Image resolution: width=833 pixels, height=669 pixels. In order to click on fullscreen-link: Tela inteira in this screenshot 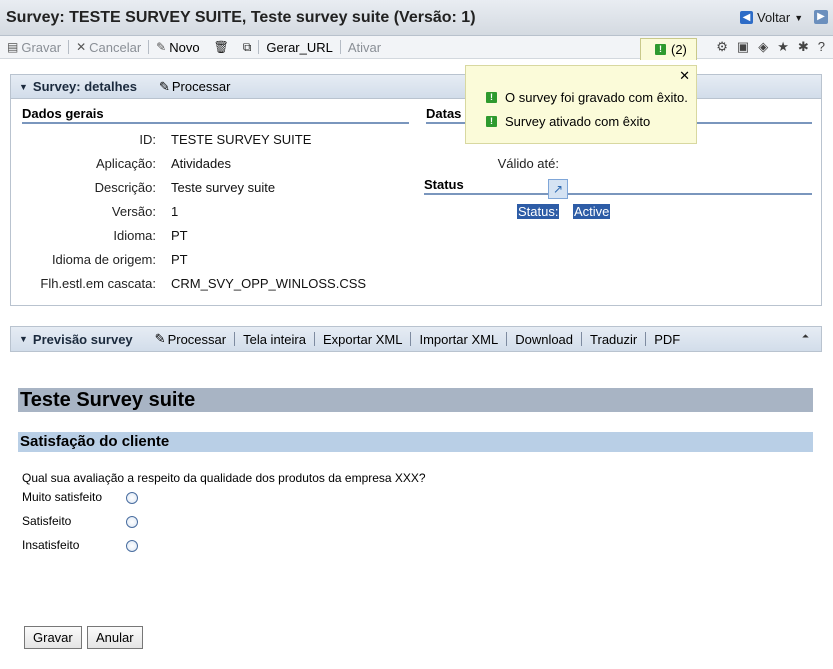, I will do `click(274, 339)`.